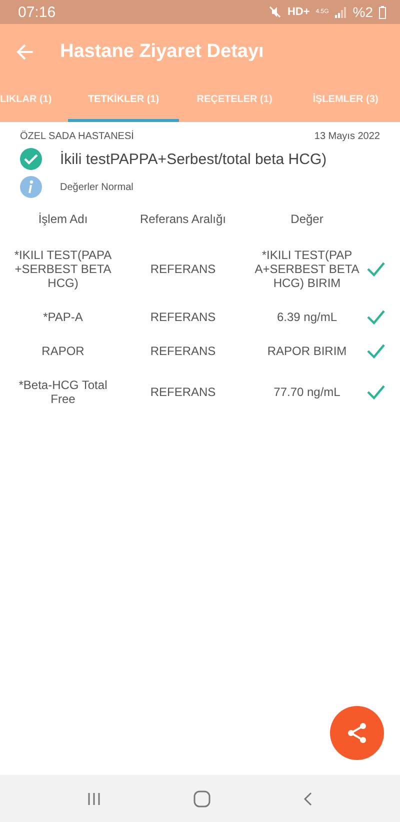 Image resolution: width=400 pixels, height=822 pixels. Describe the element at coordinates (97, 187) in the screenshot. I see `info-text: Değerler Normal` at that location.